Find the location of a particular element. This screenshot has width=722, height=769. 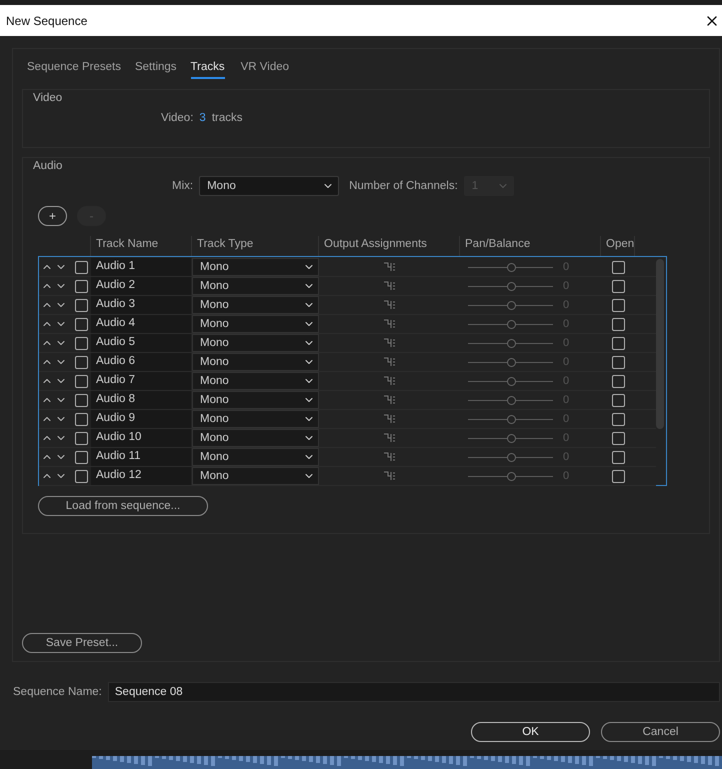

tab: Sequence Presets is located at coordinates (74, 67).